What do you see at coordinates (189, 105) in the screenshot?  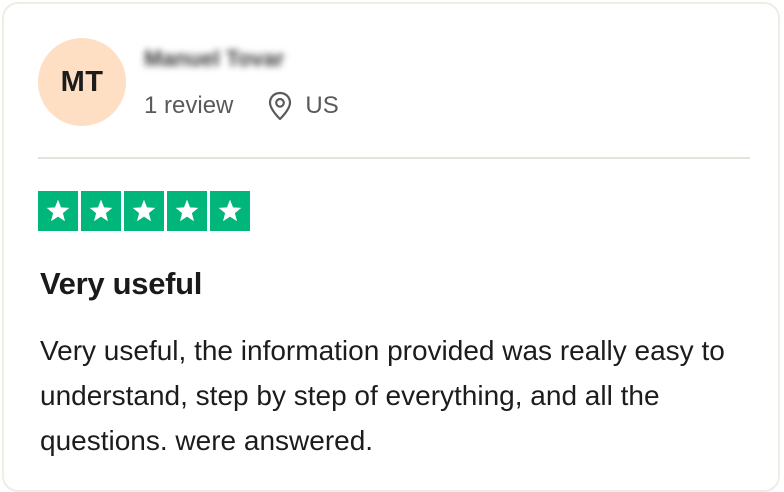 I see `review-count: 1 review` at bounding box center [189, 105].